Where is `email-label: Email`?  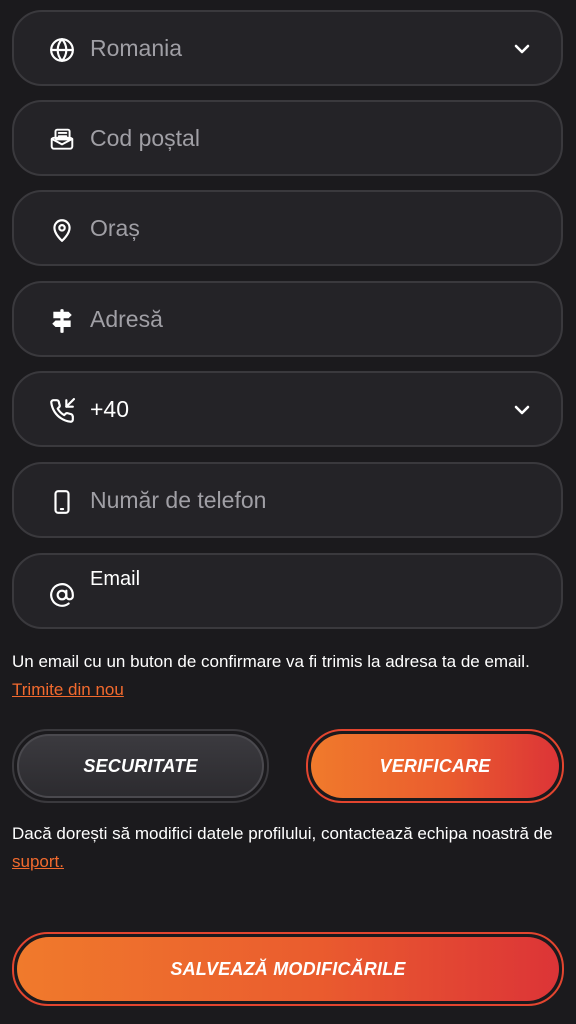
email-label: Email is located at coordinates (115, 579).